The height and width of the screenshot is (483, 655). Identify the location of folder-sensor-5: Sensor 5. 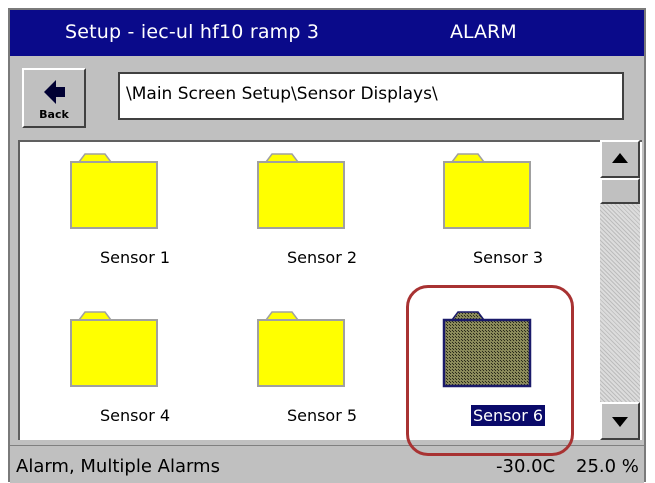
(322, 375).